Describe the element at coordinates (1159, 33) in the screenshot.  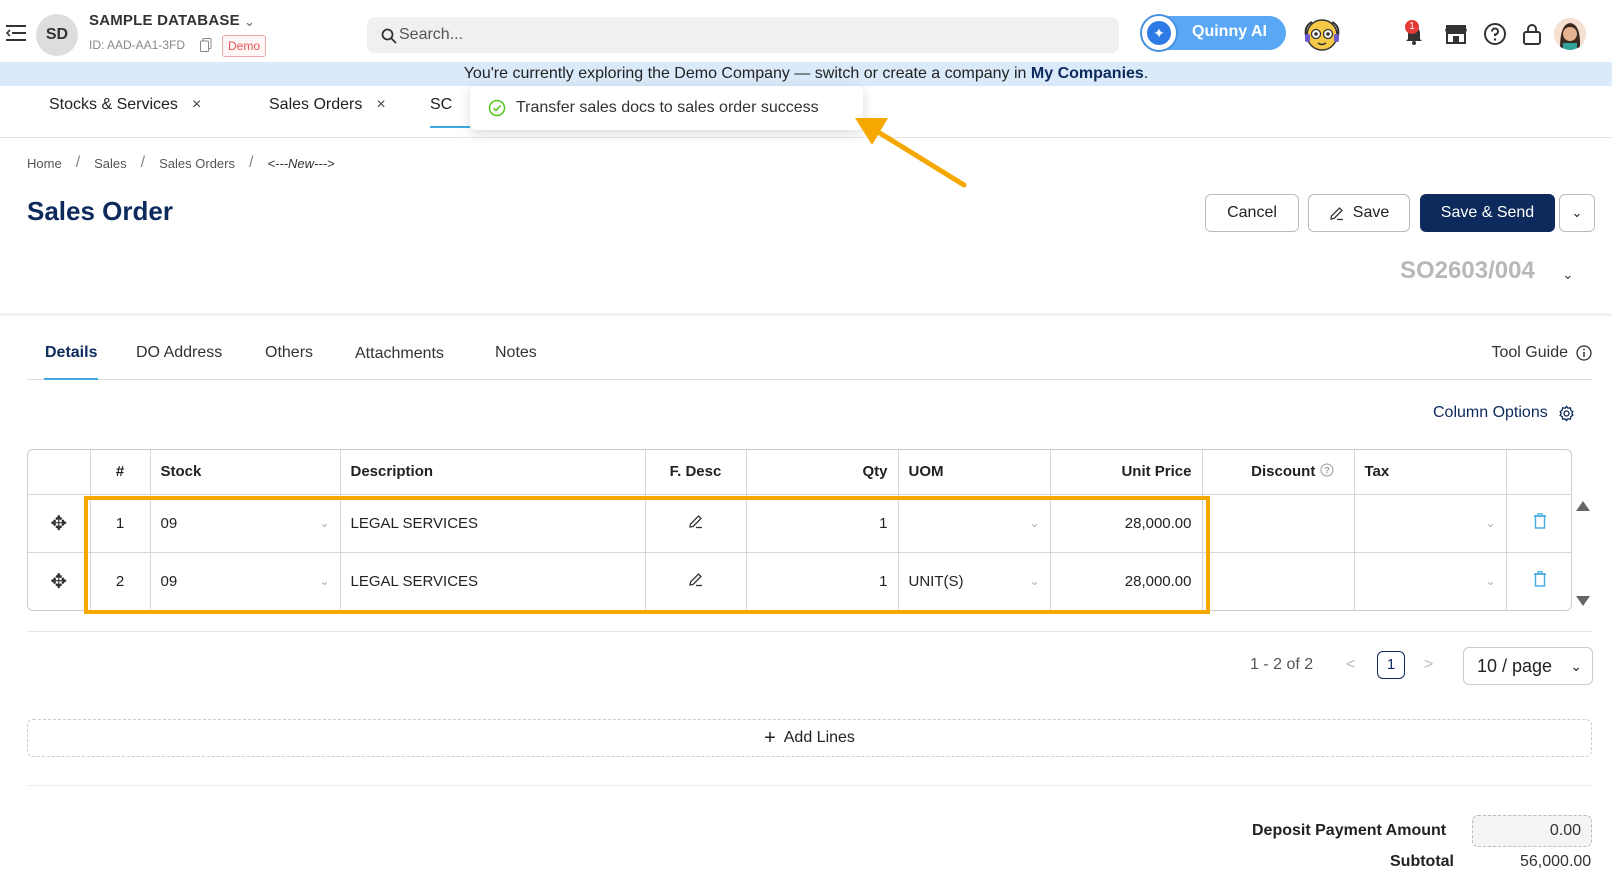
I see `quinny-ai-icon: ✦` at that location.